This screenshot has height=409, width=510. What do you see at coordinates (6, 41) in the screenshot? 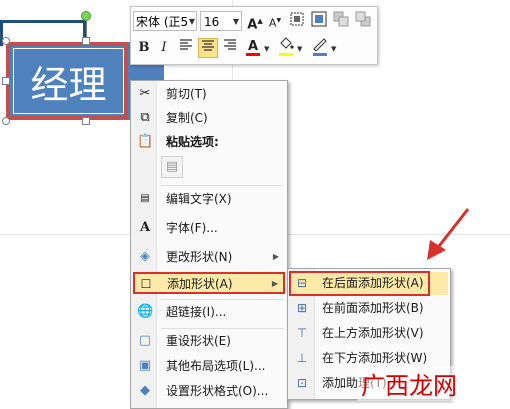
I see `resize-handle-nw` at bounding box center [6, 41].